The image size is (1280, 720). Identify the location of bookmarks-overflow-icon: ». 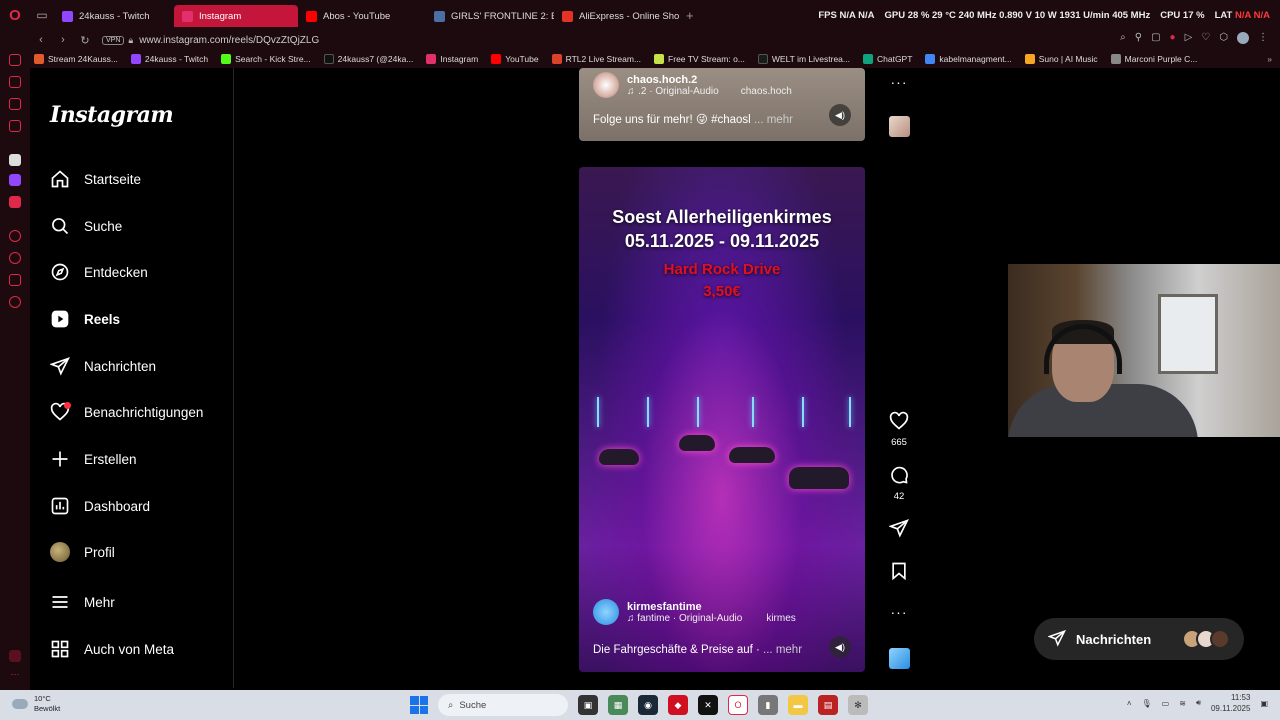
(1269, 59).